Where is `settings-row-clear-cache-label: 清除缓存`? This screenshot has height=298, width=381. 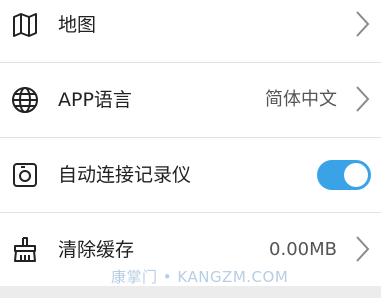
settings-row-clear-cache-label: 清除缓存 is located at coordinates (96, 250).